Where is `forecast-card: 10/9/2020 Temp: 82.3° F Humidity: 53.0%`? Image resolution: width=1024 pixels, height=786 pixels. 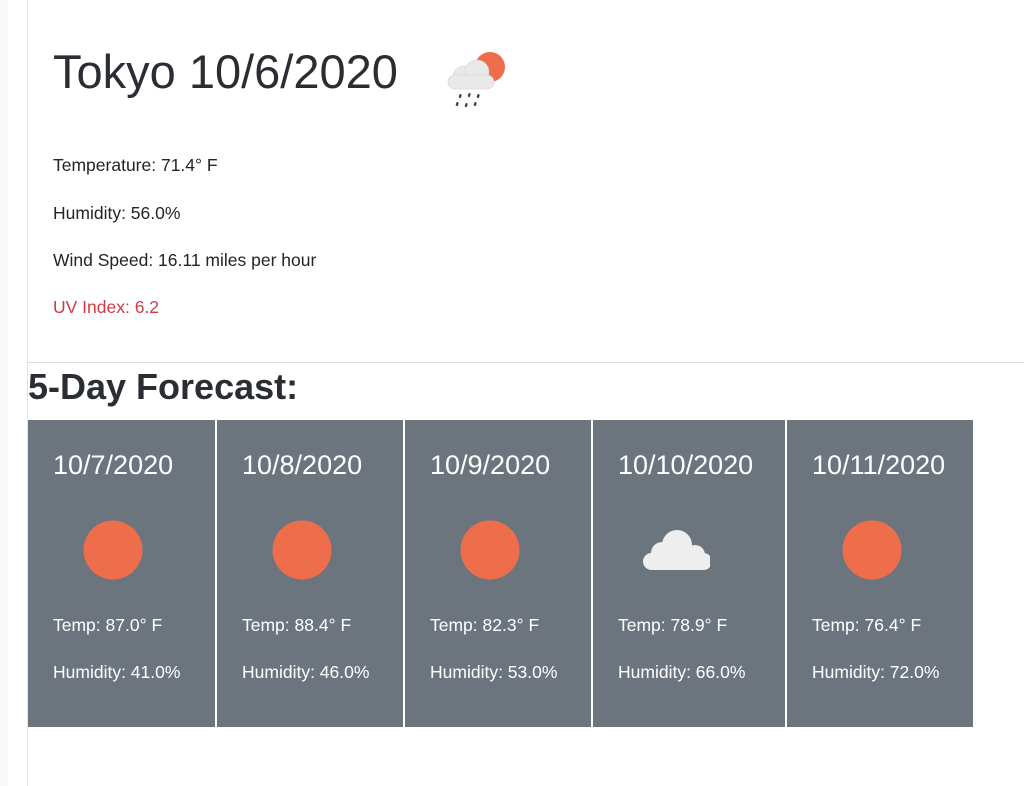
forecast-card: 10/9/2020 Temp: 82.3° F Humidity: 53.0% is located at coordinates (499, 573).